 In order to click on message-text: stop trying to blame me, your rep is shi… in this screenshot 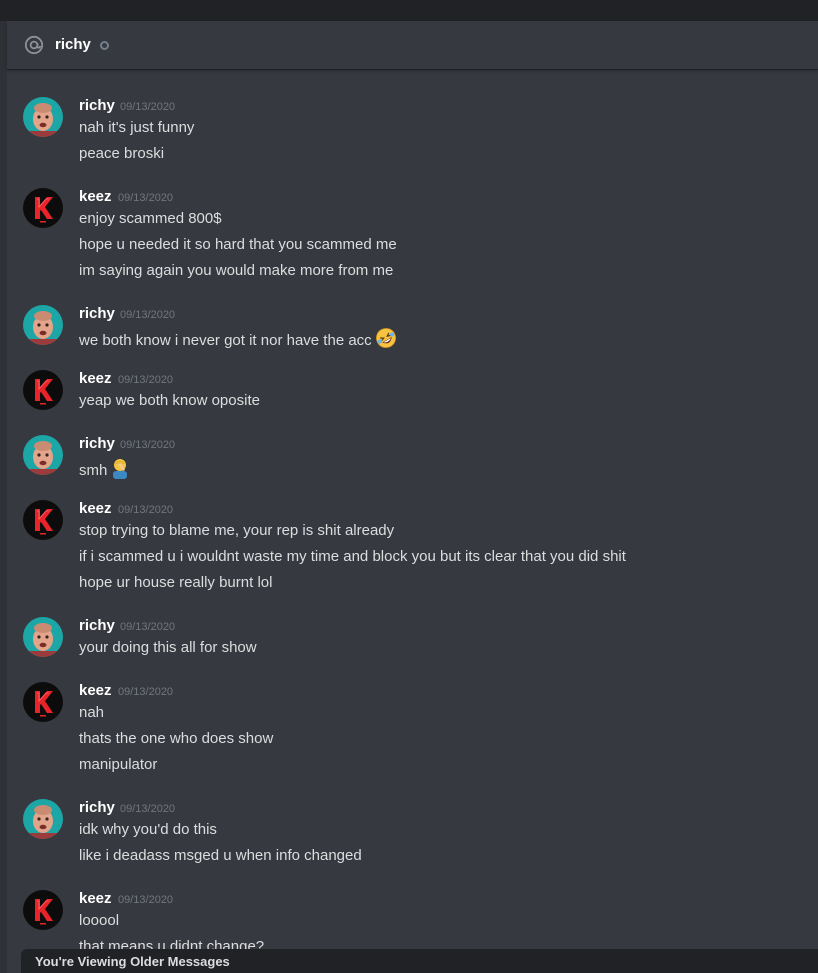, I will do `click(236, 530)`.